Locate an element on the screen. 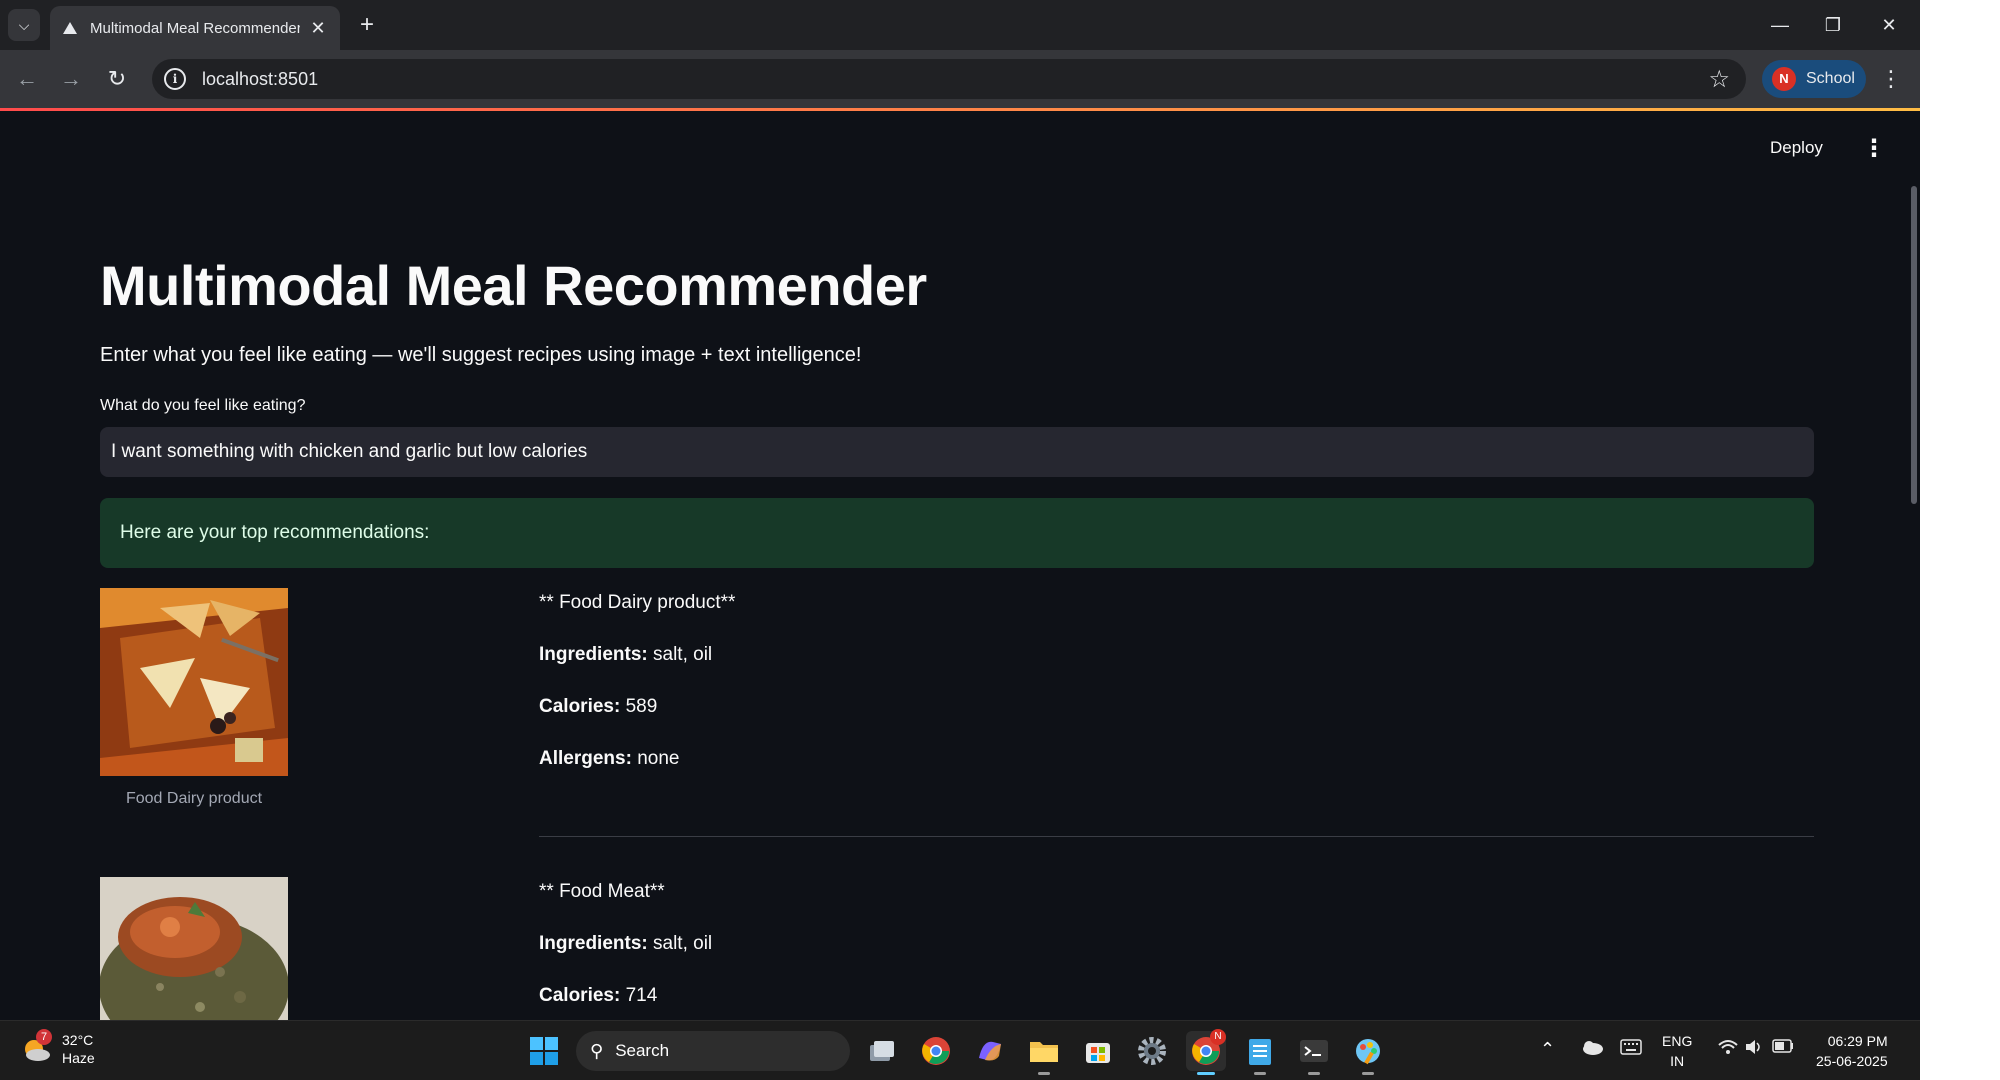 This screenshot has width=2000, height=1080. site-info-icon: i is located at coordinates (175, 79).